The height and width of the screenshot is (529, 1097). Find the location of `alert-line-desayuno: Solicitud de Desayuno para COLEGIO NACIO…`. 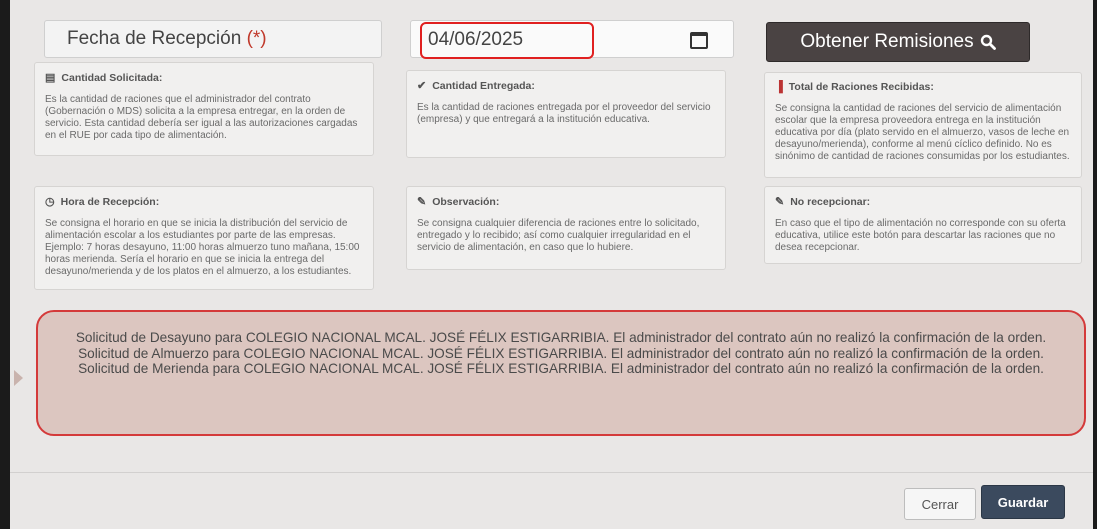

alert-line-desayuno: Solicitud de Desayuno para COLEGIO NACIO… is located at coordinates (561, 337).